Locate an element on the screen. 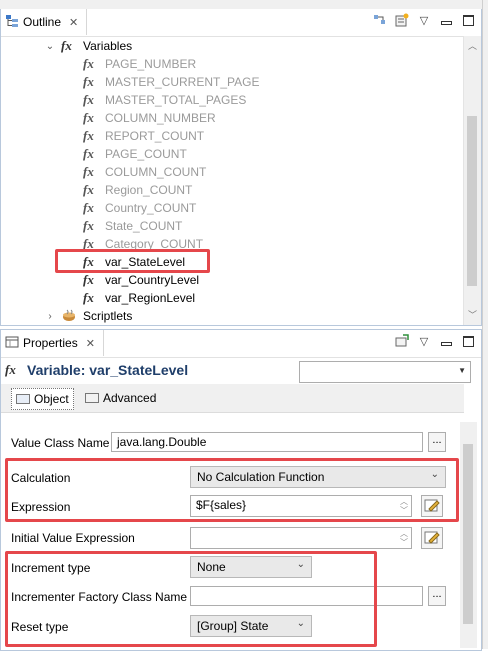 The height and width of the screenshot is (651, 488). spin-up-icon: ︿ is located at coordinates (404, 533).